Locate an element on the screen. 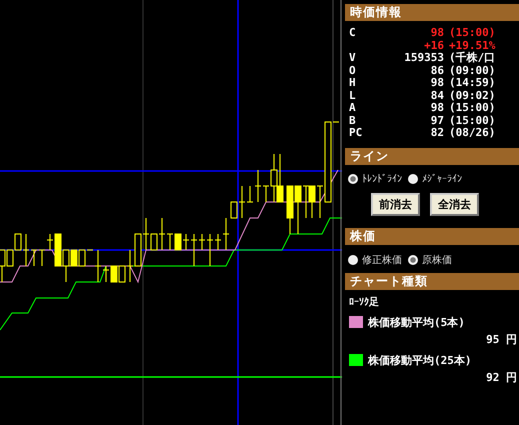  radio-option: ﾄﾚﾝﾄﾞﾗｲﾝ is located at coordinates (375, 178).